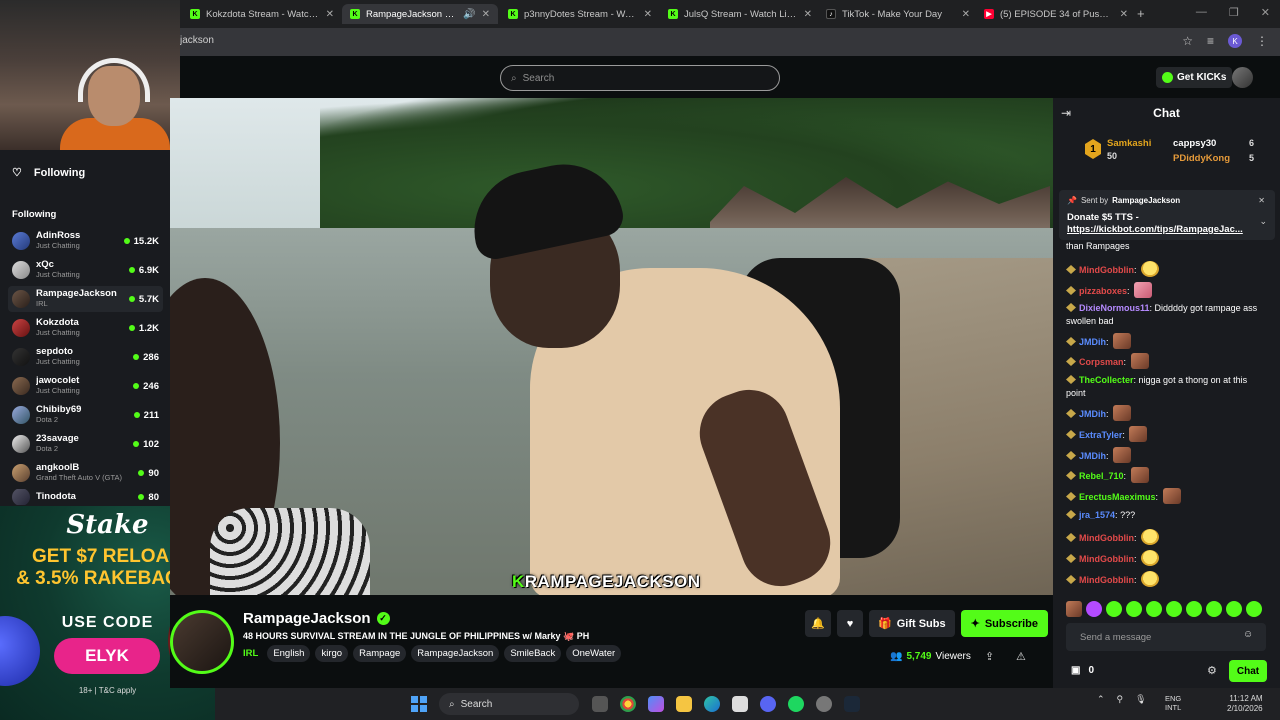  What do you see at coordinates (628, 704) in the screenshot?
I see `chrome-icon` at bounding box center [628, 704].